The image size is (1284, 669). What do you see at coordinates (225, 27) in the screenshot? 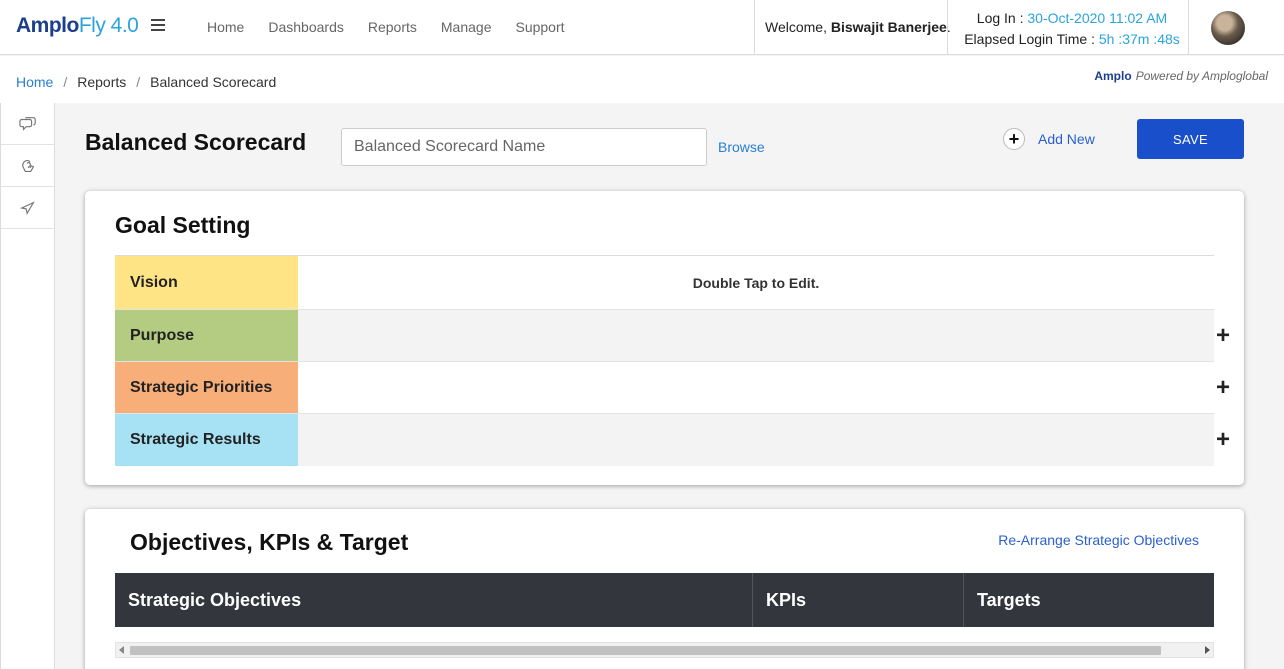
I see `nav-home: Home` at bounding box center [225, 27].